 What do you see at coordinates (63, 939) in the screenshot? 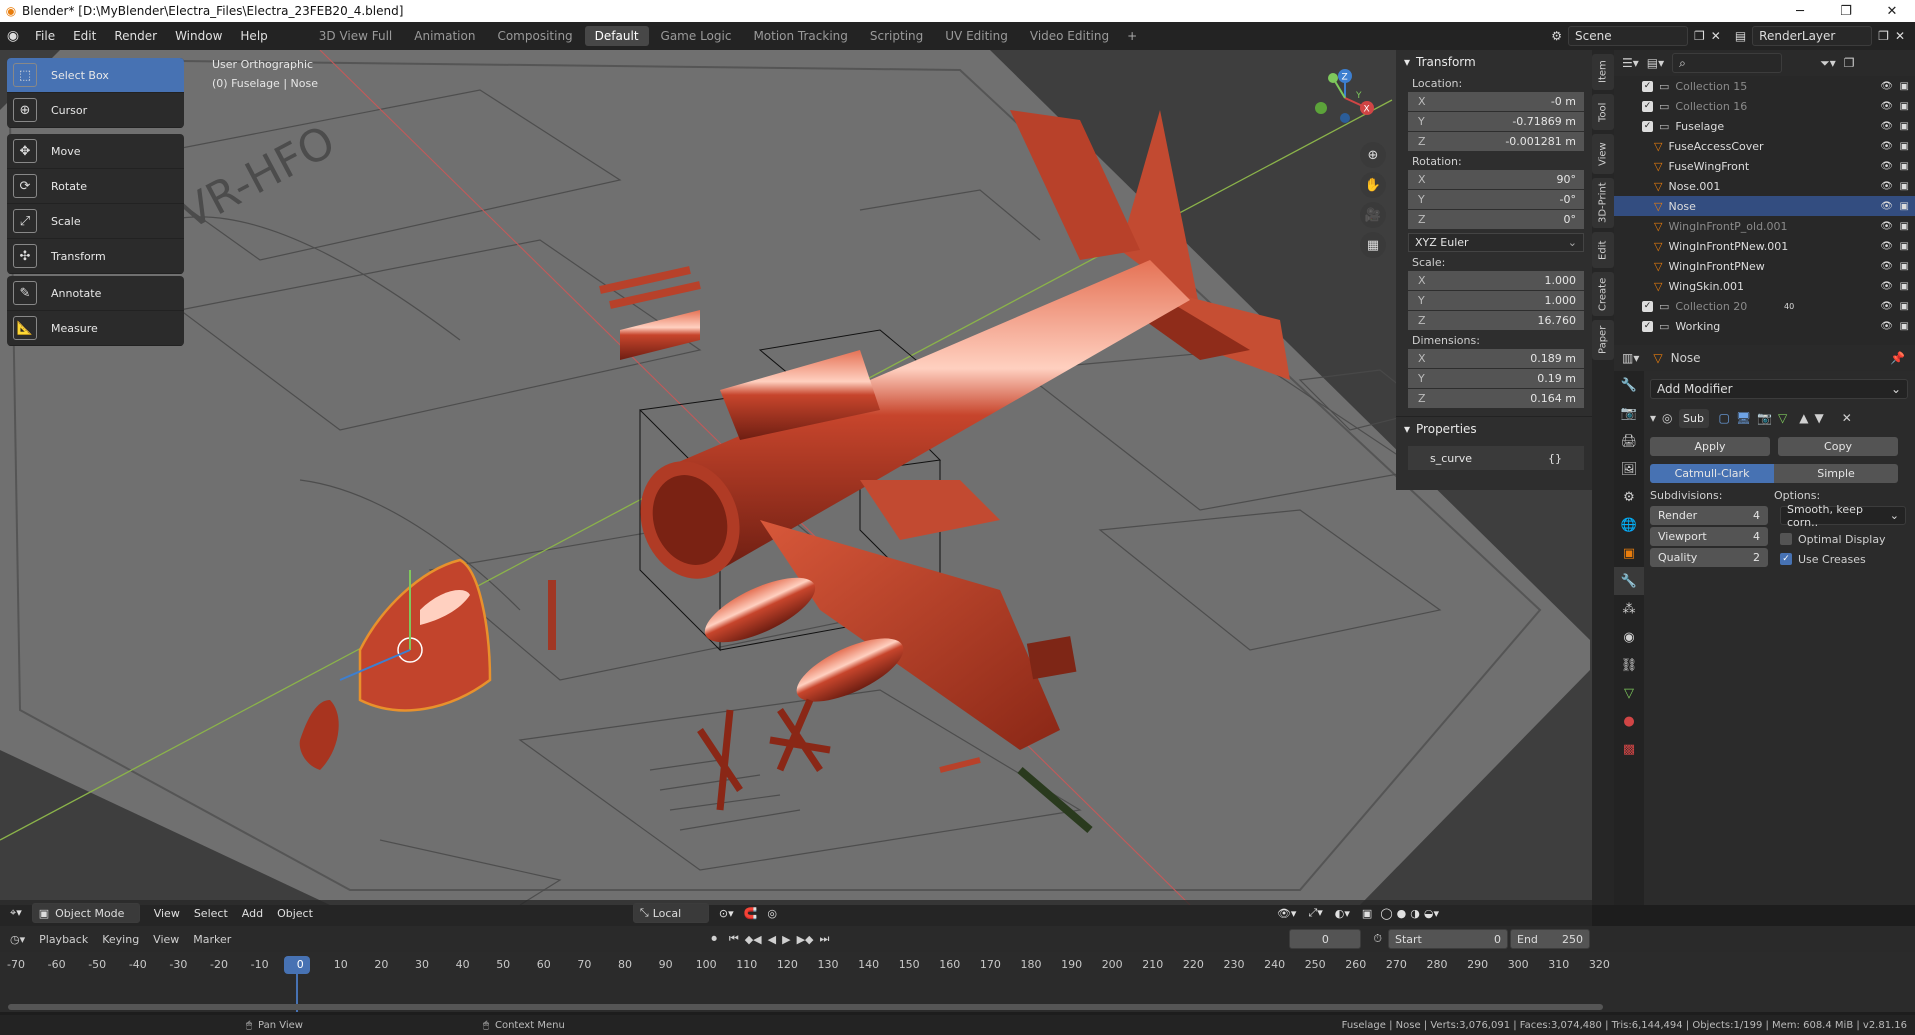
I see `timeline-menu-playback: Playback` at bounding box center [63, 939].